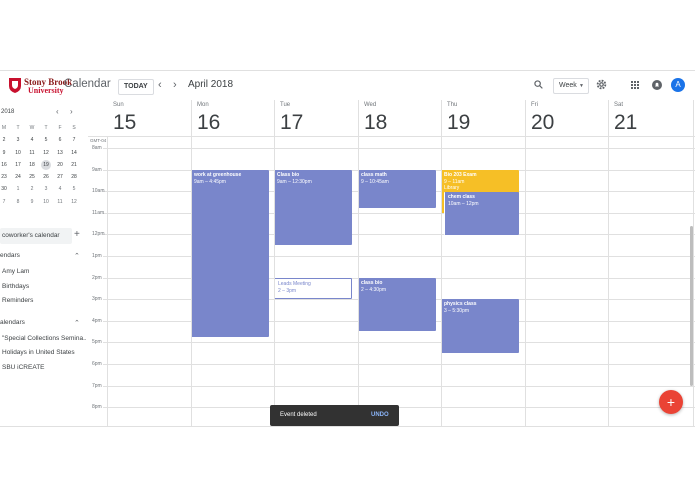 The image size is (695, 494). Describe the element at coordinates (313, 207) in the screenshot. I see `event-class-bio-tue: Class bio 9am – 12:30pm` at that location.